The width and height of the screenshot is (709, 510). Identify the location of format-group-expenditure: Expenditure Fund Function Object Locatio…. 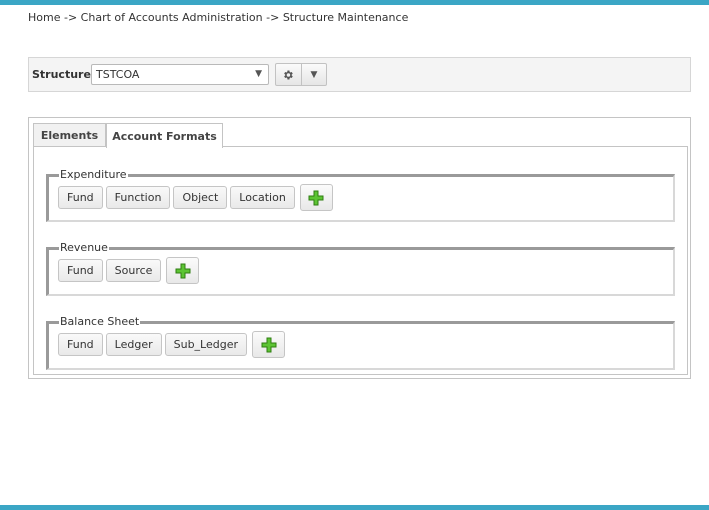
(360, 195).